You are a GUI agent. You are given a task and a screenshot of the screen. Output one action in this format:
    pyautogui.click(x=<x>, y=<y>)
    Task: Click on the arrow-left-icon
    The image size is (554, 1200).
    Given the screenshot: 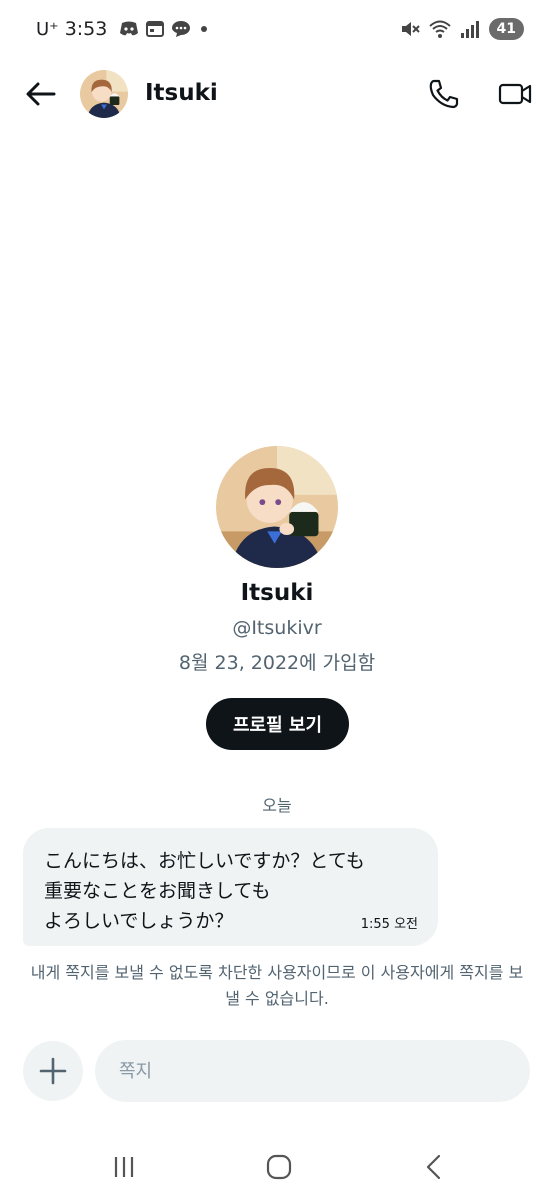 What is the action you would take?
    pyautogui.click(x=41, y=94)
    